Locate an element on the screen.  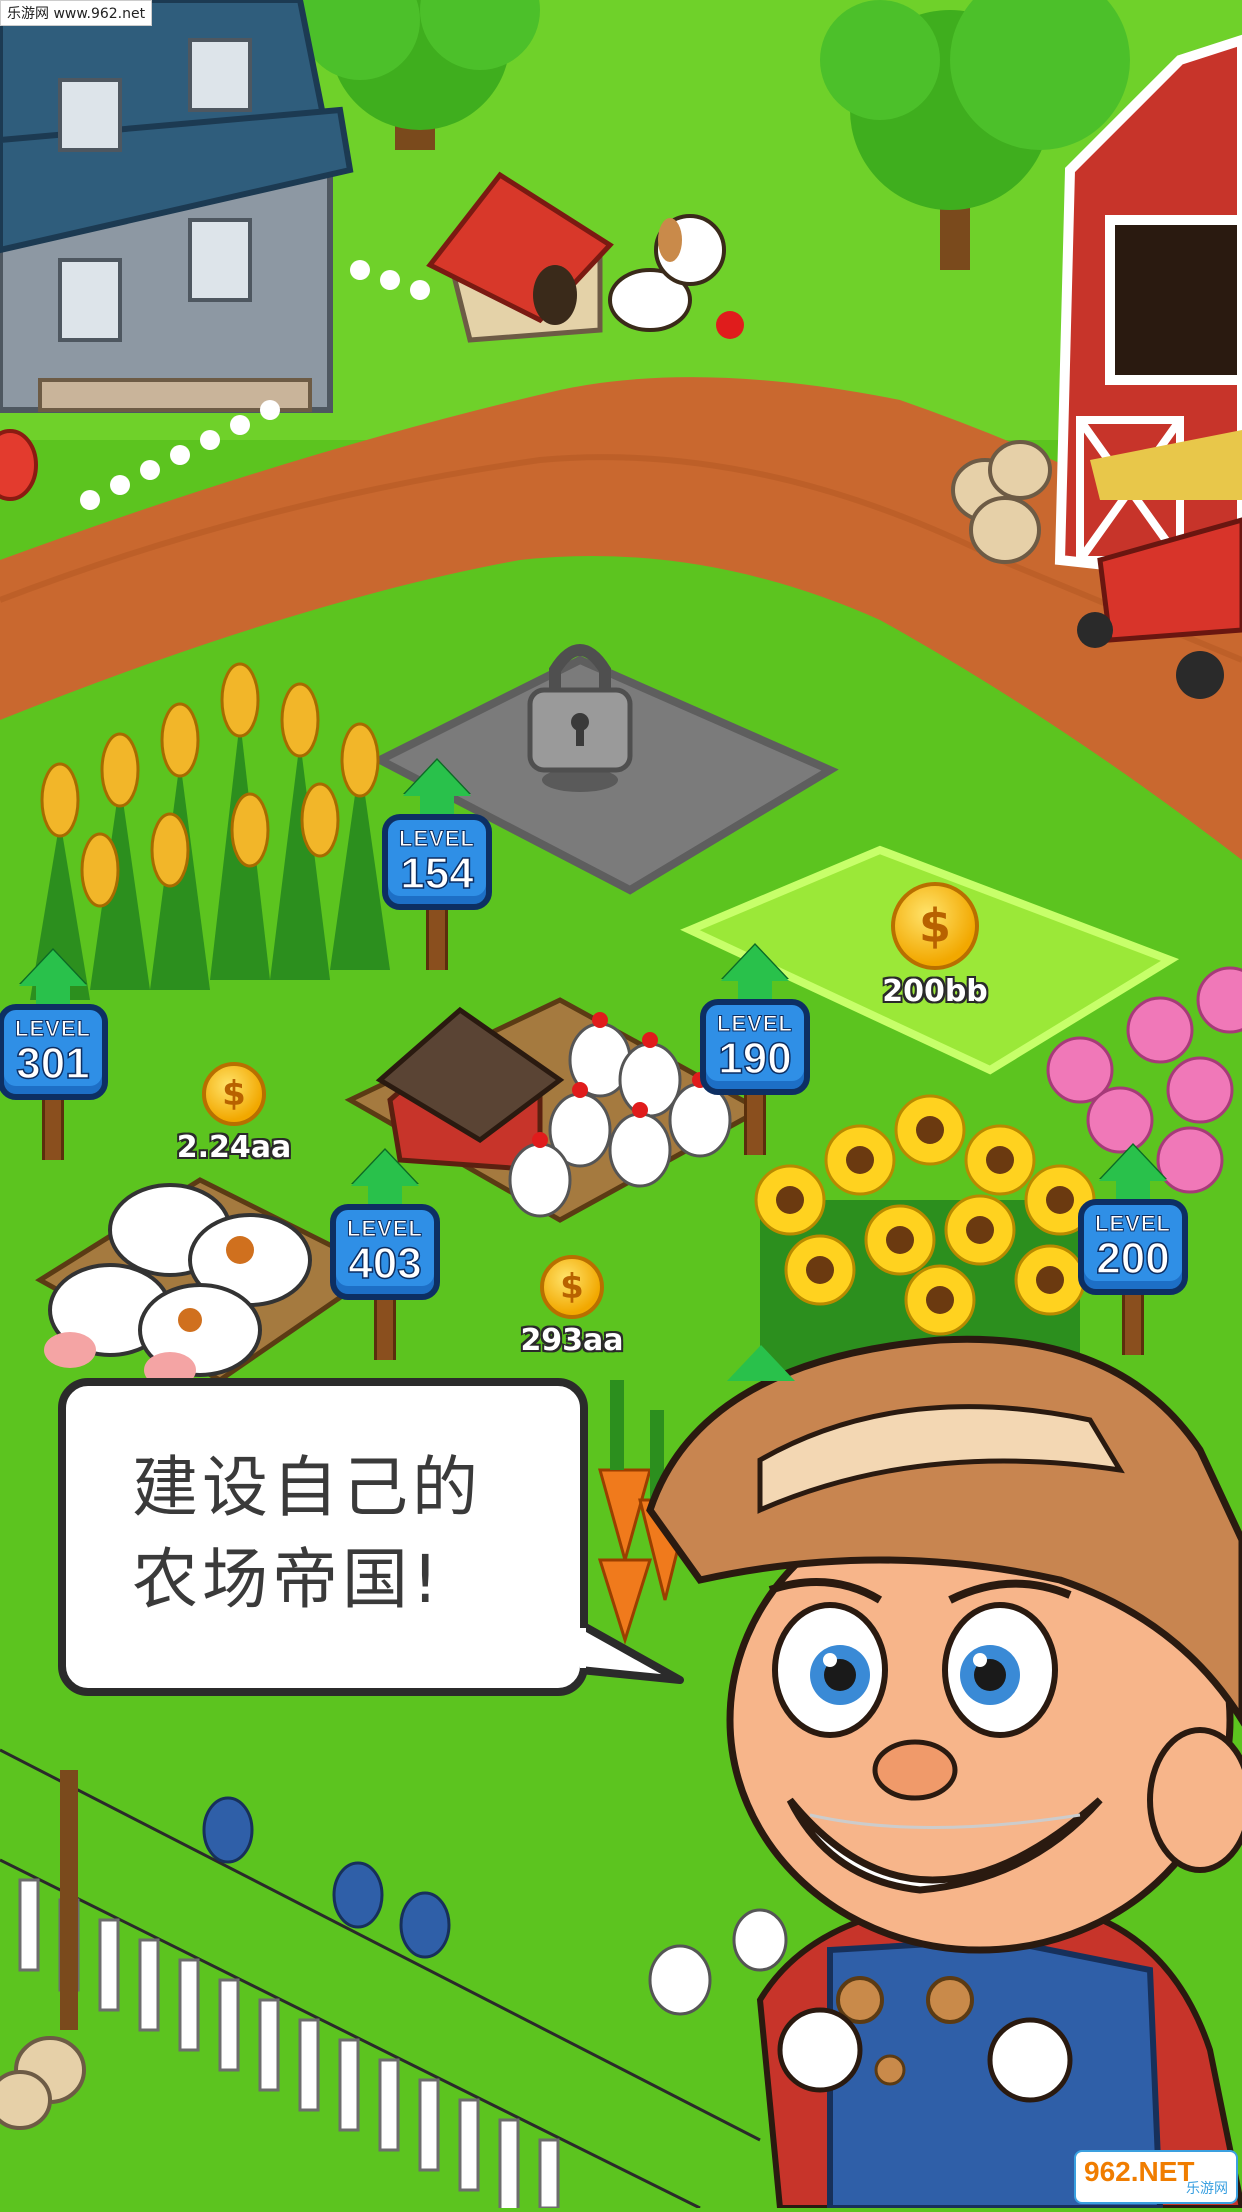
level-board: LEVEL 154 is located at coordinates (437, 862).